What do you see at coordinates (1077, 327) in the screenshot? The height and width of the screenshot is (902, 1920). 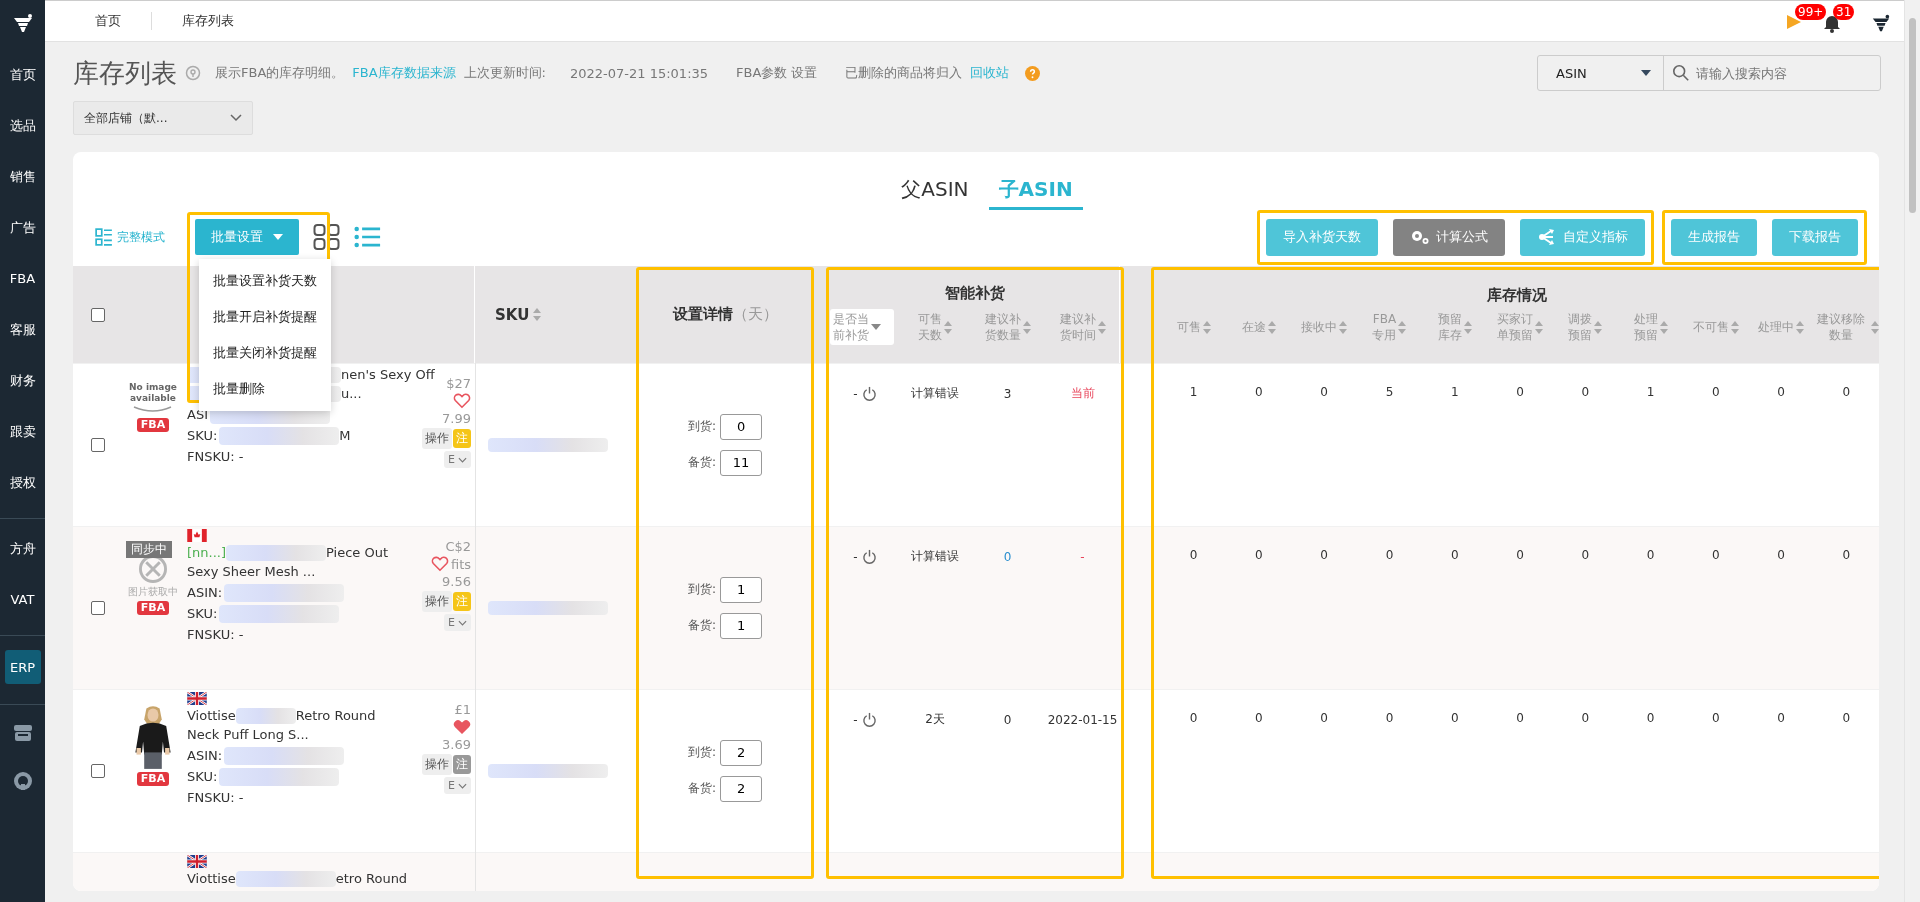 I see `column-header: 建议补 货时间` at bounding box center [1077, 327].